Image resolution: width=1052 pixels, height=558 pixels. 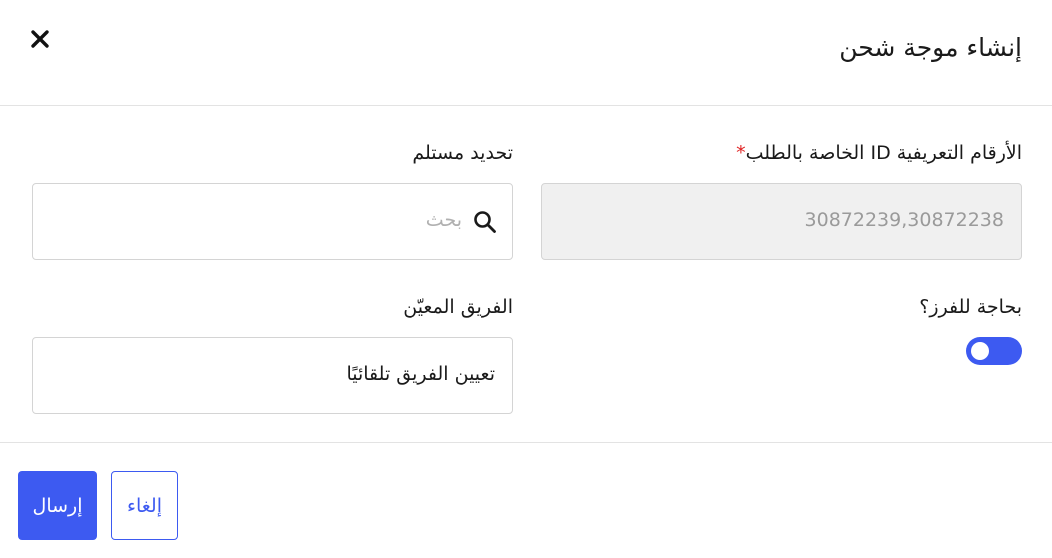 I want to click on toggle-knob, so click(x=980, y=351).